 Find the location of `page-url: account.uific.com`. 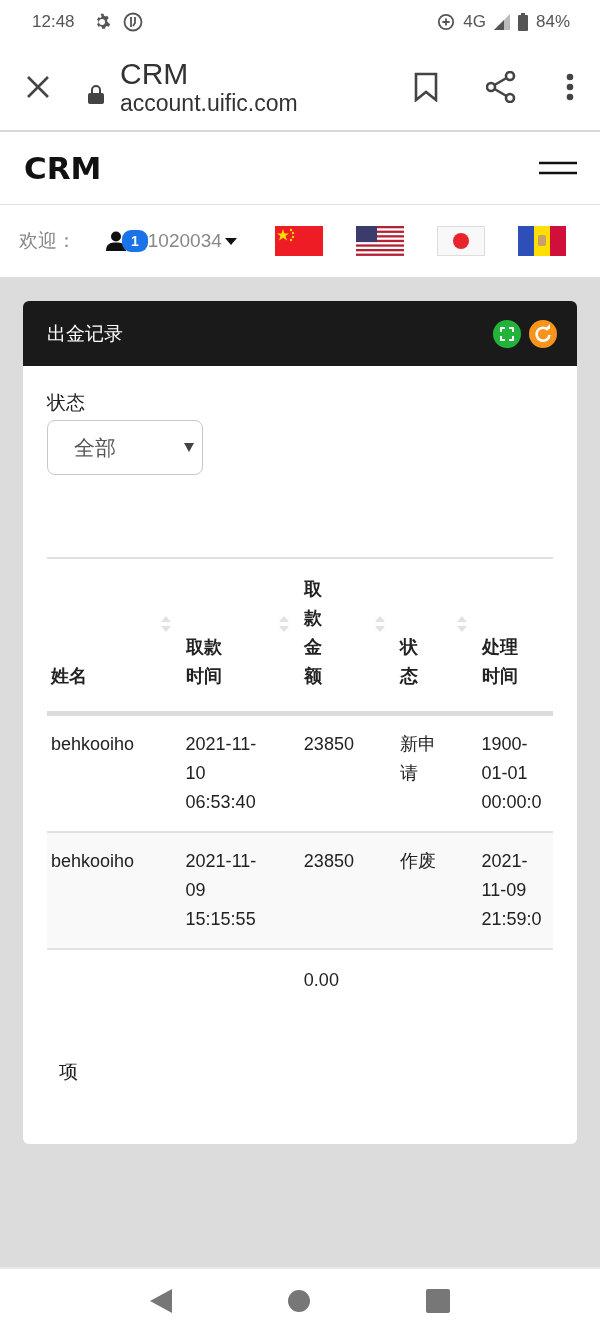

page-url: account.uific.com is located at coordinates (209, 103).